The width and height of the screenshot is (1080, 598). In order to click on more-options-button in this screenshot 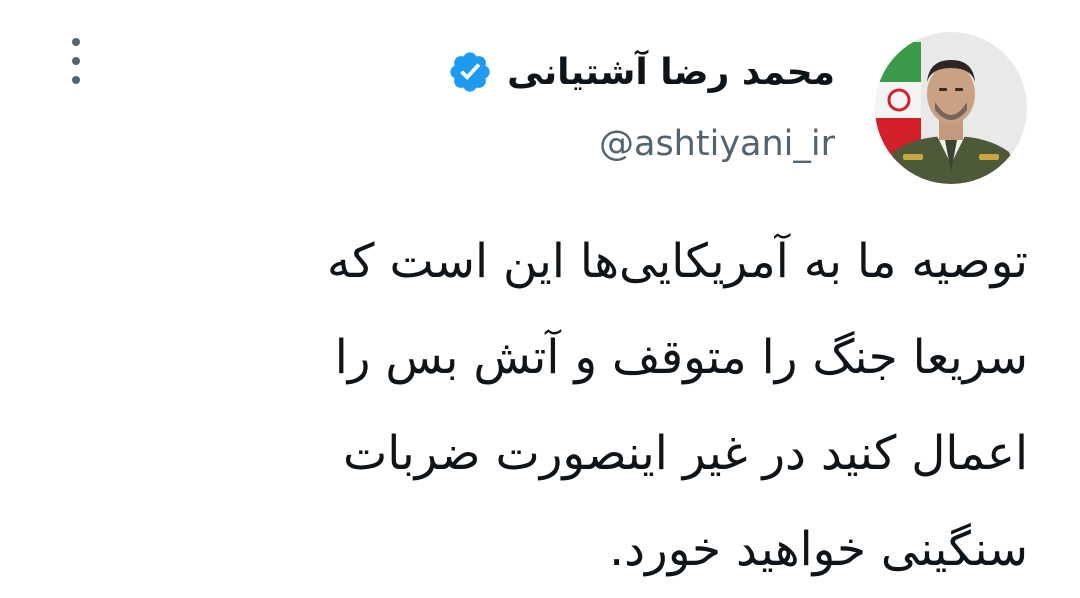, I will do `click(76, 61)`.